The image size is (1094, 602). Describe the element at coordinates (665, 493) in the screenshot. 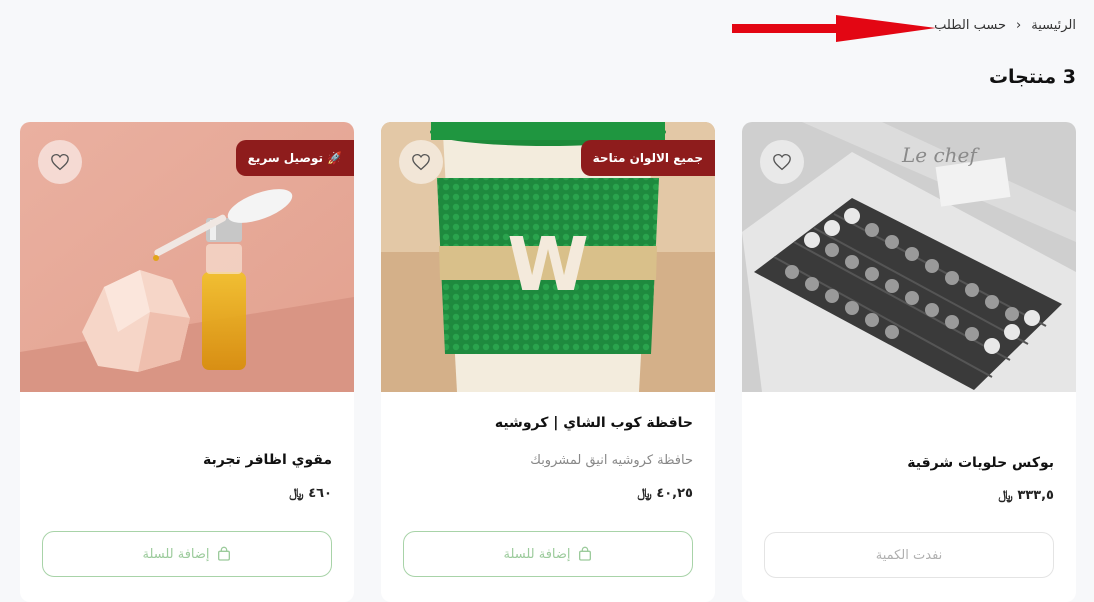

I see `product-price: ٤٠,٢٥ ﷼` at that location.